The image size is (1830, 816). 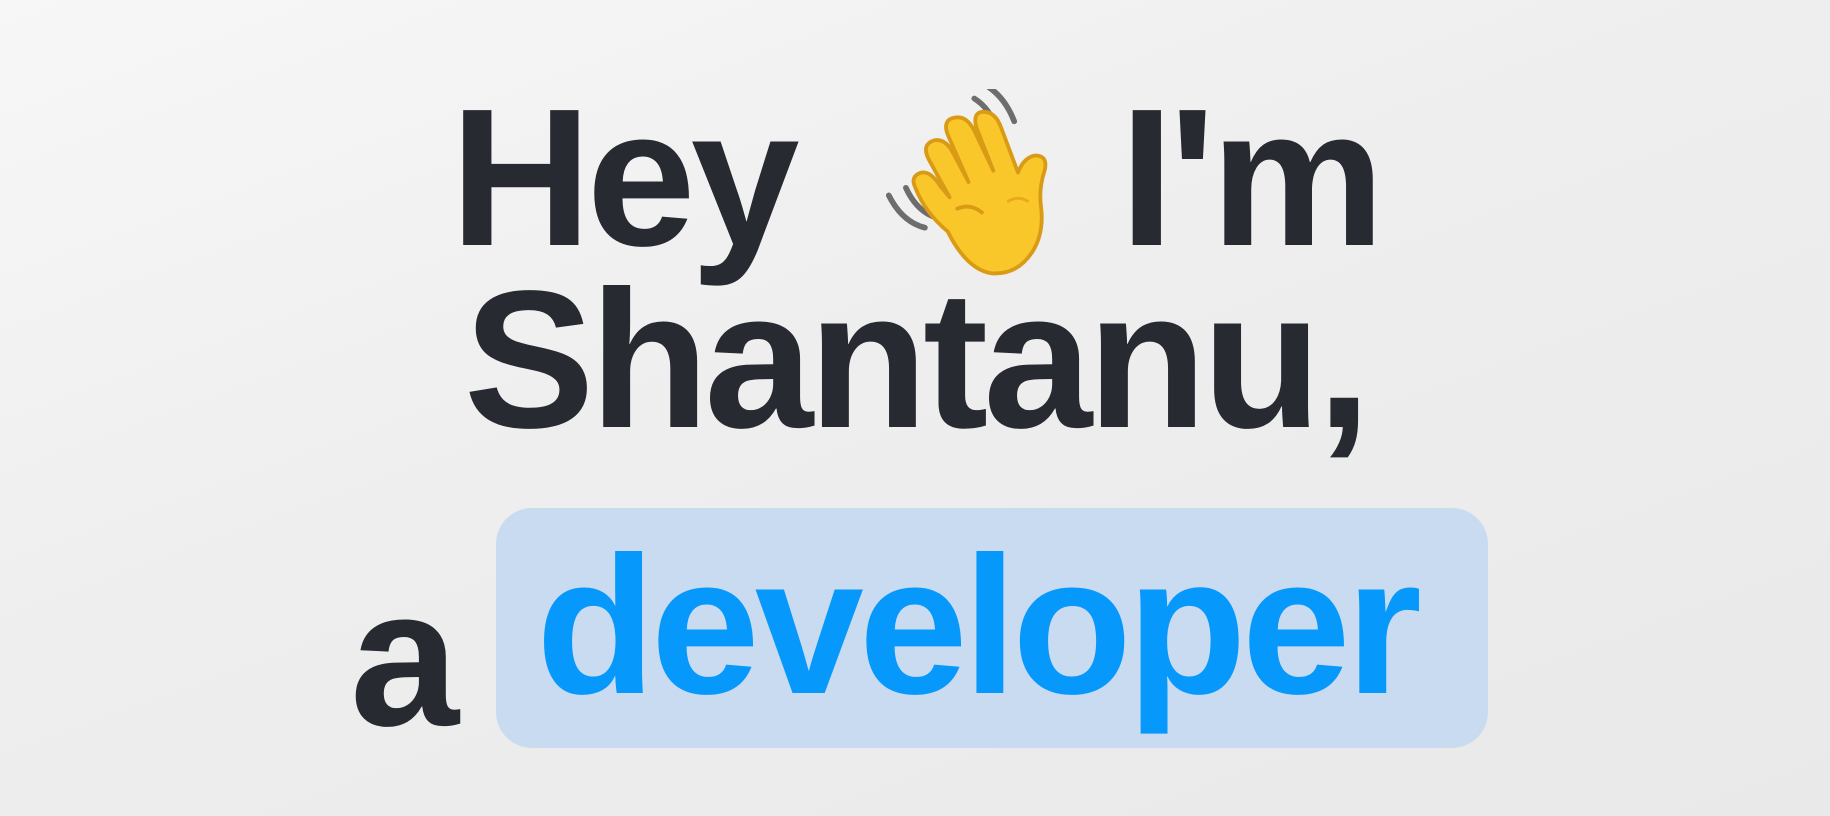 I want to click on article-text: a, so click(x=404, y=657).